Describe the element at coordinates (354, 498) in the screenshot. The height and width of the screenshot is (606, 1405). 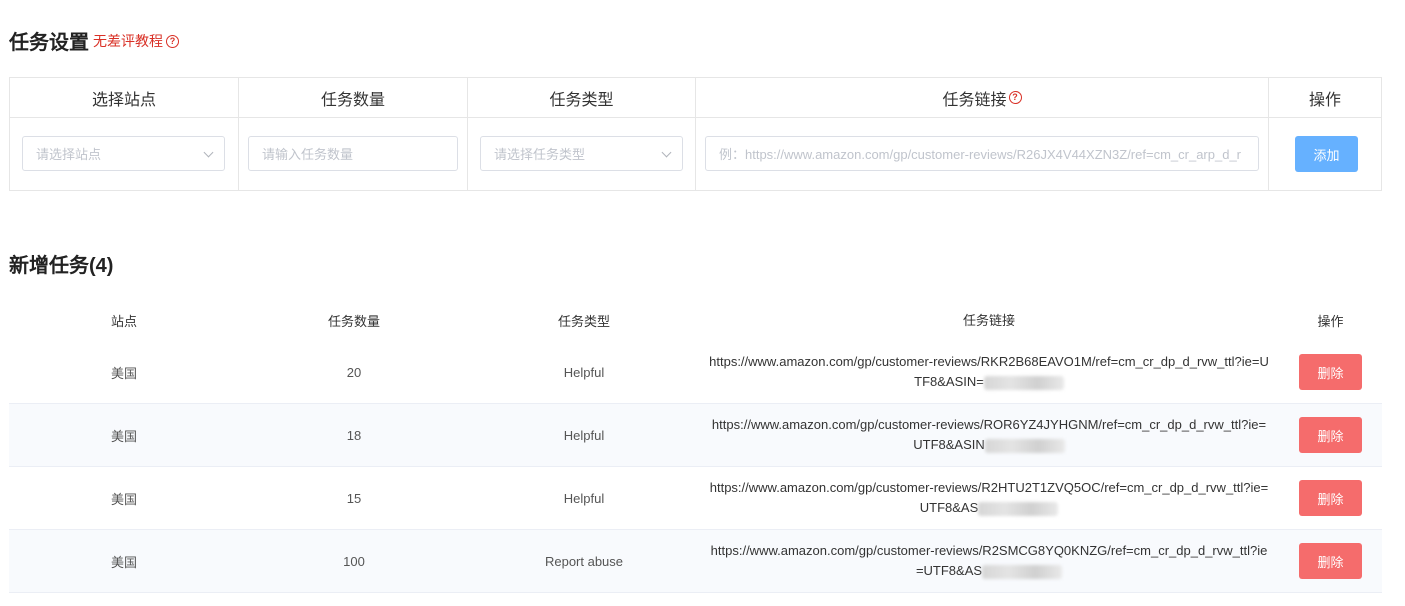
I see `quantity-cell: 15` at that location.